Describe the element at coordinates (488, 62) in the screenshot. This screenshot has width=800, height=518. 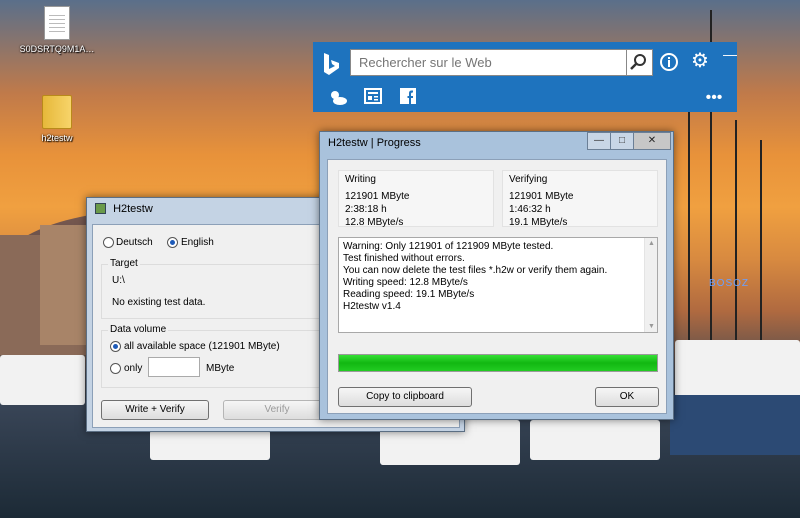
I see `bing-search-input` at that location.